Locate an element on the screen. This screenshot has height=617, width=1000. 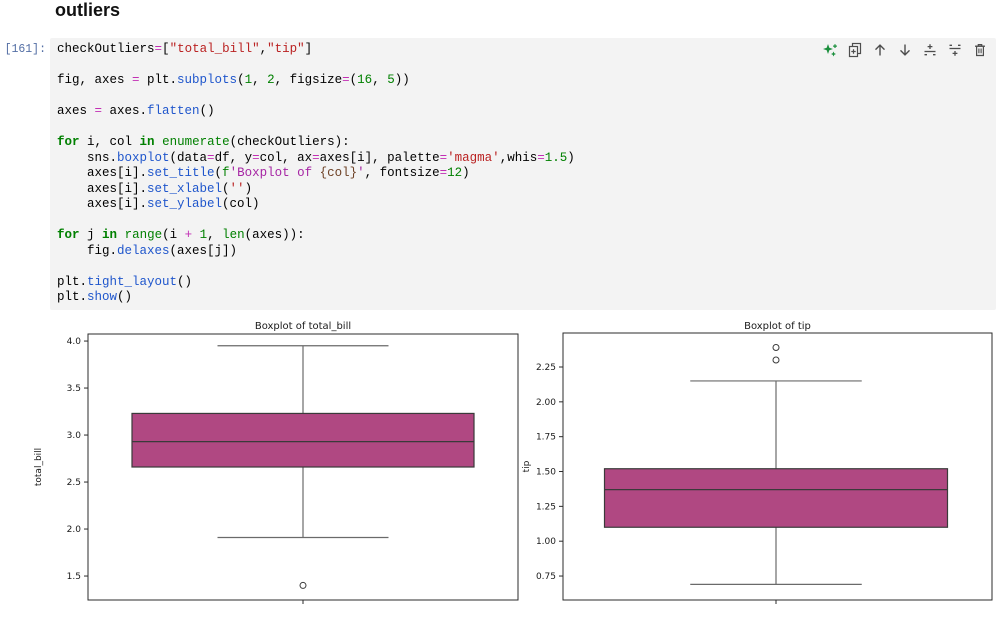
y-tick-label: 2.25 is located at coordinates (546, 368).